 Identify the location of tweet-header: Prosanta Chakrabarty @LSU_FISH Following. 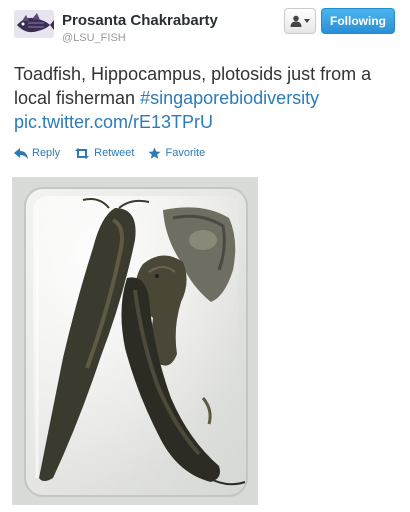
(205, 26).